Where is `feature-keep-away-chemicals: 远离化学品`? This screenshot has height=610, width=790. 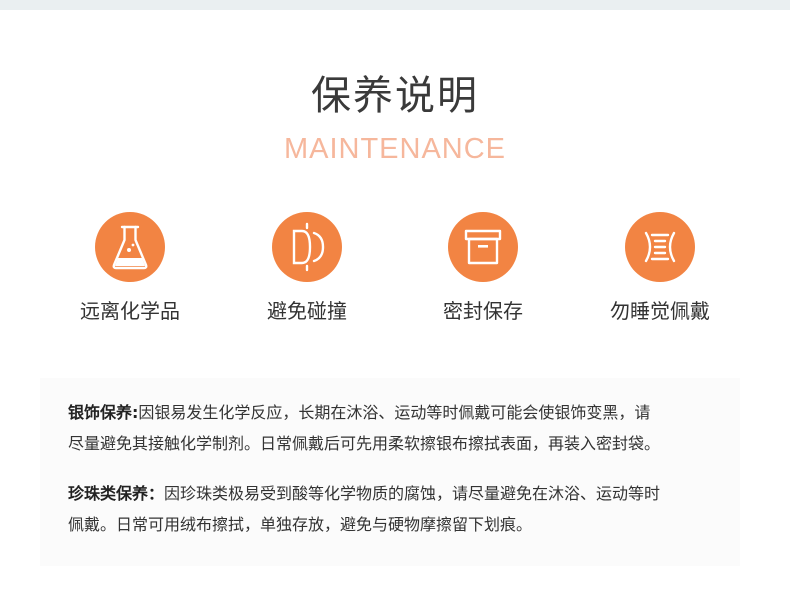
feature-keep-away-chemicals: 远离化学品 is located at coordinates (130, 268).